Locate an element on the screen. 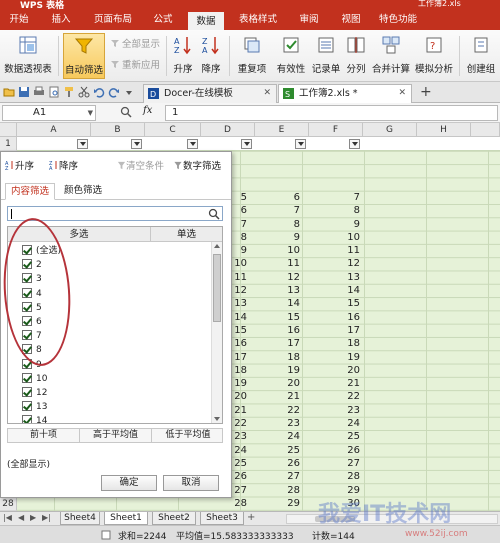 The image size is (500, 543). tab-page-layout: 页面布局 is located at coordinates (113, 20).